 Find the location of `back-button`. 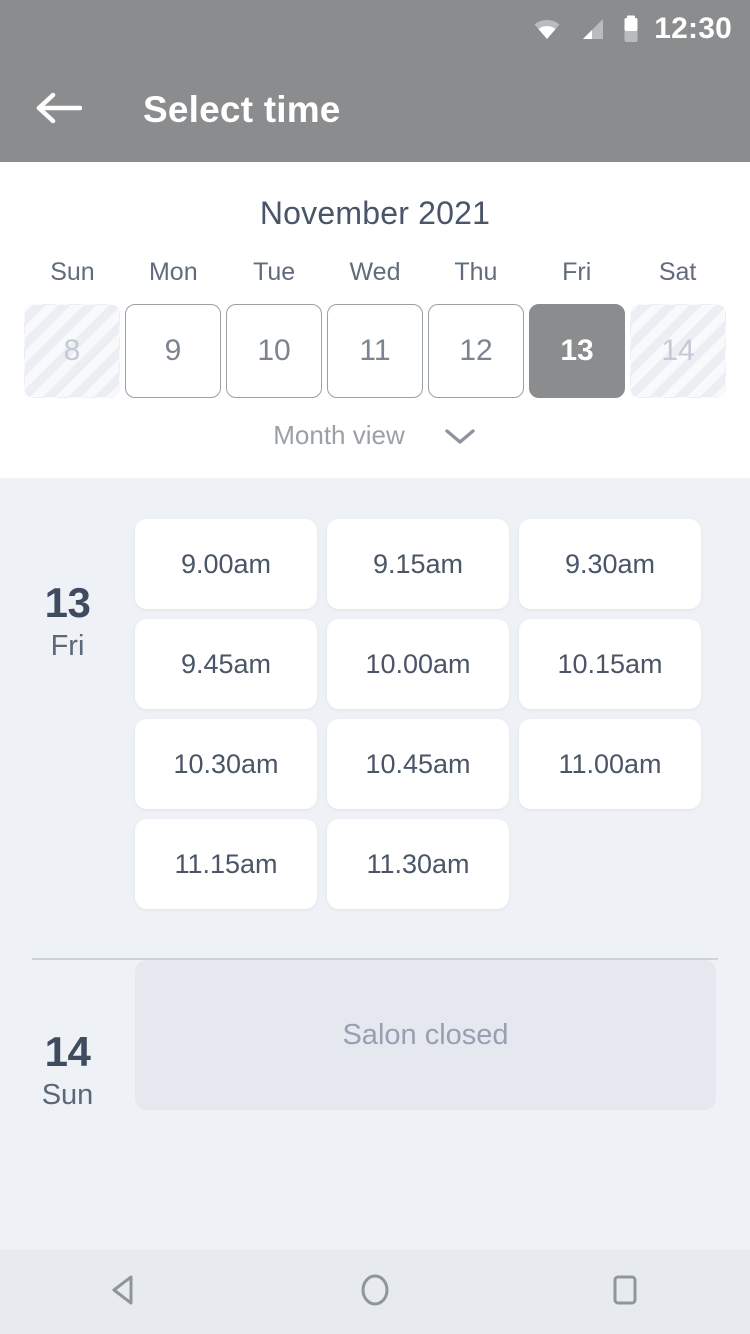

back-button is located at coordinates (59, 110).